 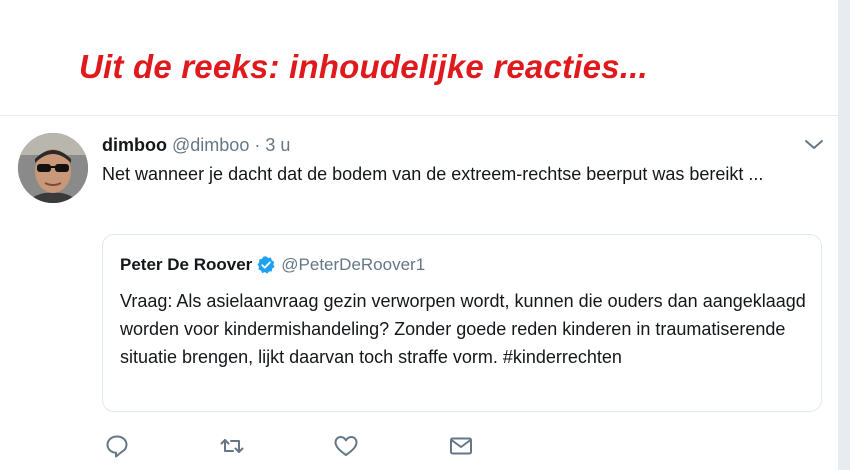 What do you see at coordinates (814, 145) in the screenshot?
I see `chevron-down-icon` at bounding box center [814, 145].